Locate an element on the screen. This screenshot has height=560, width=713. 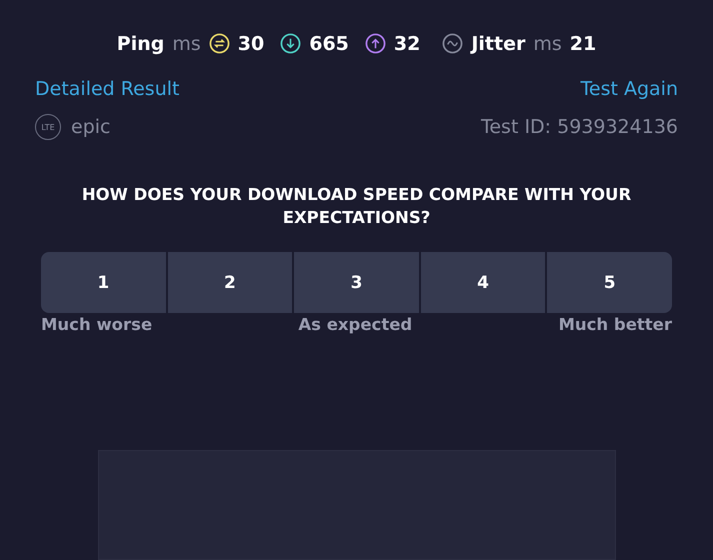
test-id: Test ID: 5939324136 is located at coordinates (579, 127).